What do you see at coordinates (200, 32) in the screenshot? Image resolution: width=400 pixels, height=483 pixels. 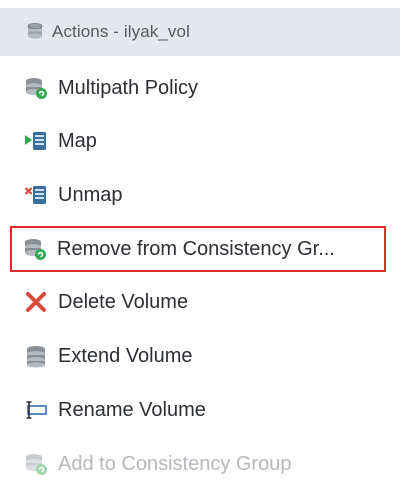 I see `menu-header: Actions - ilyak_vol` at bounding box center [200, 32].